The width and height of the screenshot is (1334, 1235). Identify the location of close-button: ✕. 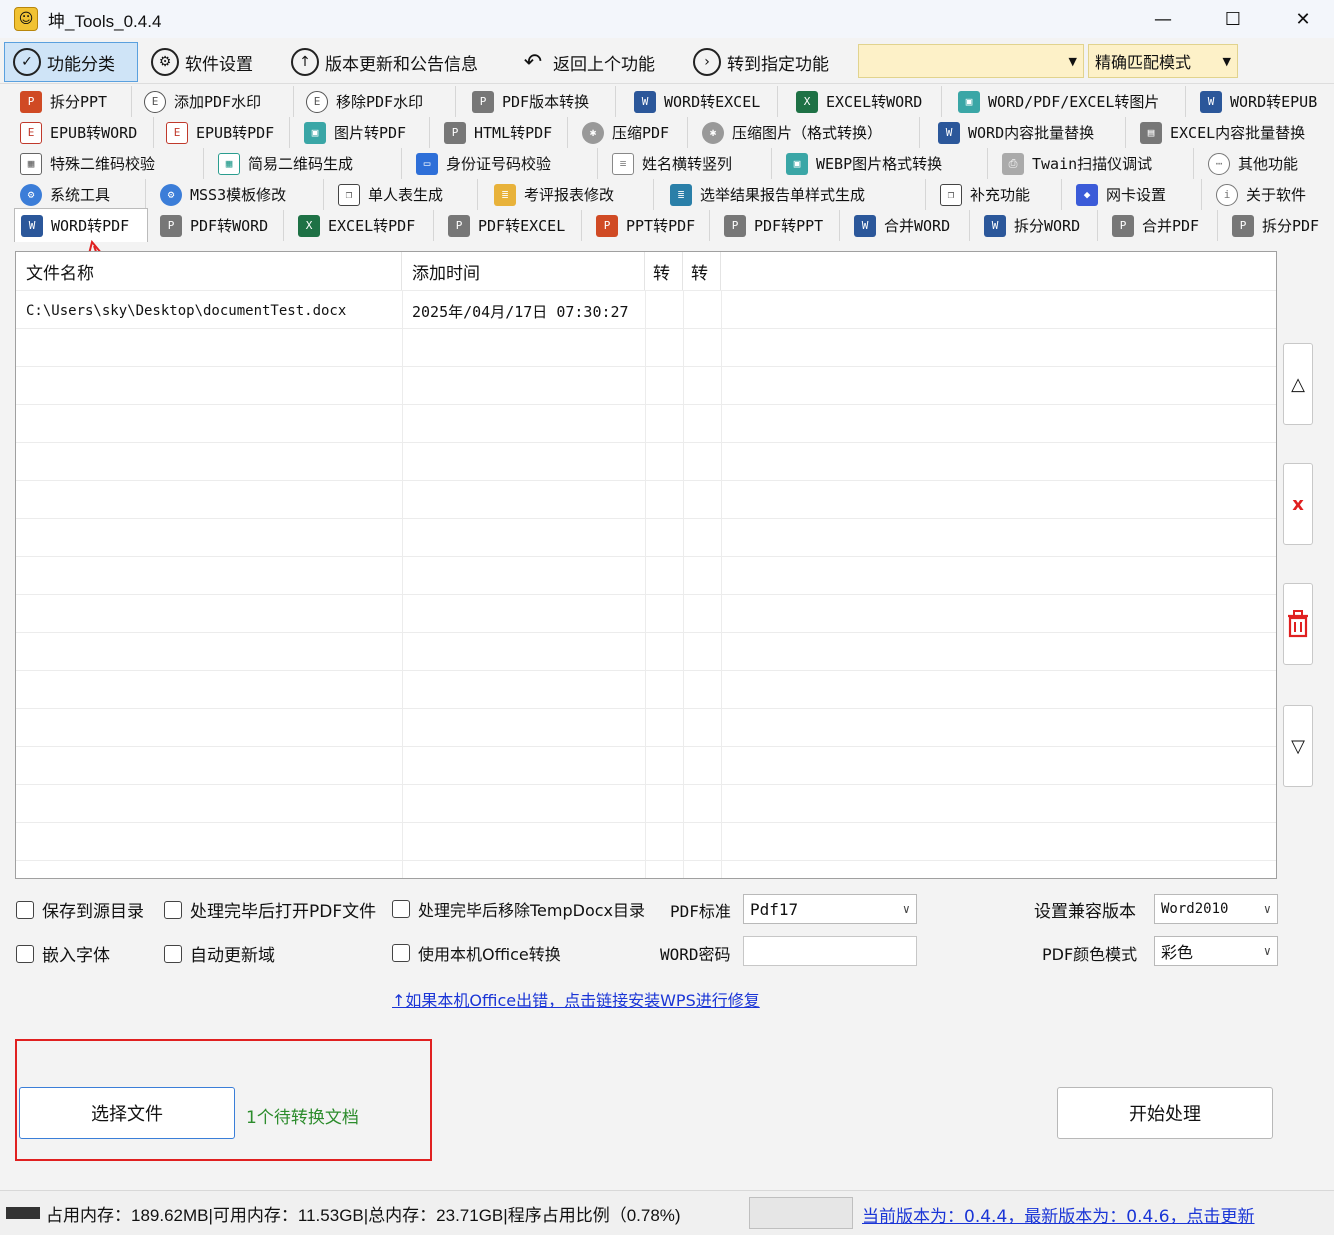
(1301, 19).